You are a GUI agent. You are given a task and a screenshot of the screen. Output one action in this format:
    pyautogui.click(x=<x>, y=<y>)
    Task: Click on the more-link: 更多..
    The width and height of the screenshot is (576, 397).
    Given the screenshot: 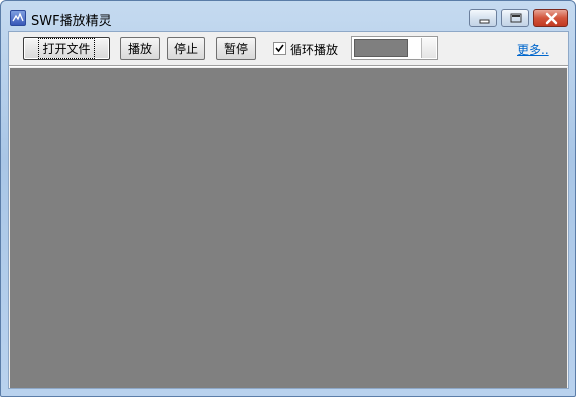 What is the action you would take?
    pyautogui.click(x=533, y=49)
    